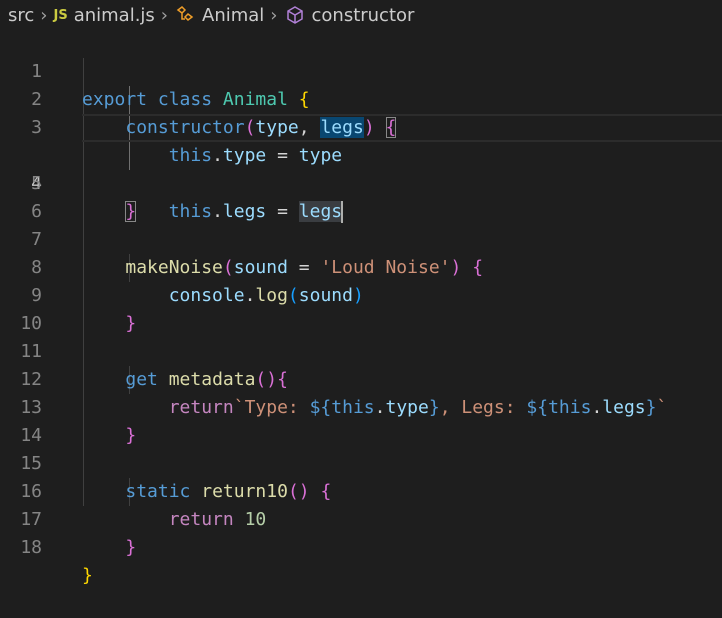 Image resolution: width=722 pixels, height=618 pixels. What do you see at coordinates (361, 98) in the screenshot?
I see `code-line: 2 constructor(type, legs) {` at bounding box center [361, 98].